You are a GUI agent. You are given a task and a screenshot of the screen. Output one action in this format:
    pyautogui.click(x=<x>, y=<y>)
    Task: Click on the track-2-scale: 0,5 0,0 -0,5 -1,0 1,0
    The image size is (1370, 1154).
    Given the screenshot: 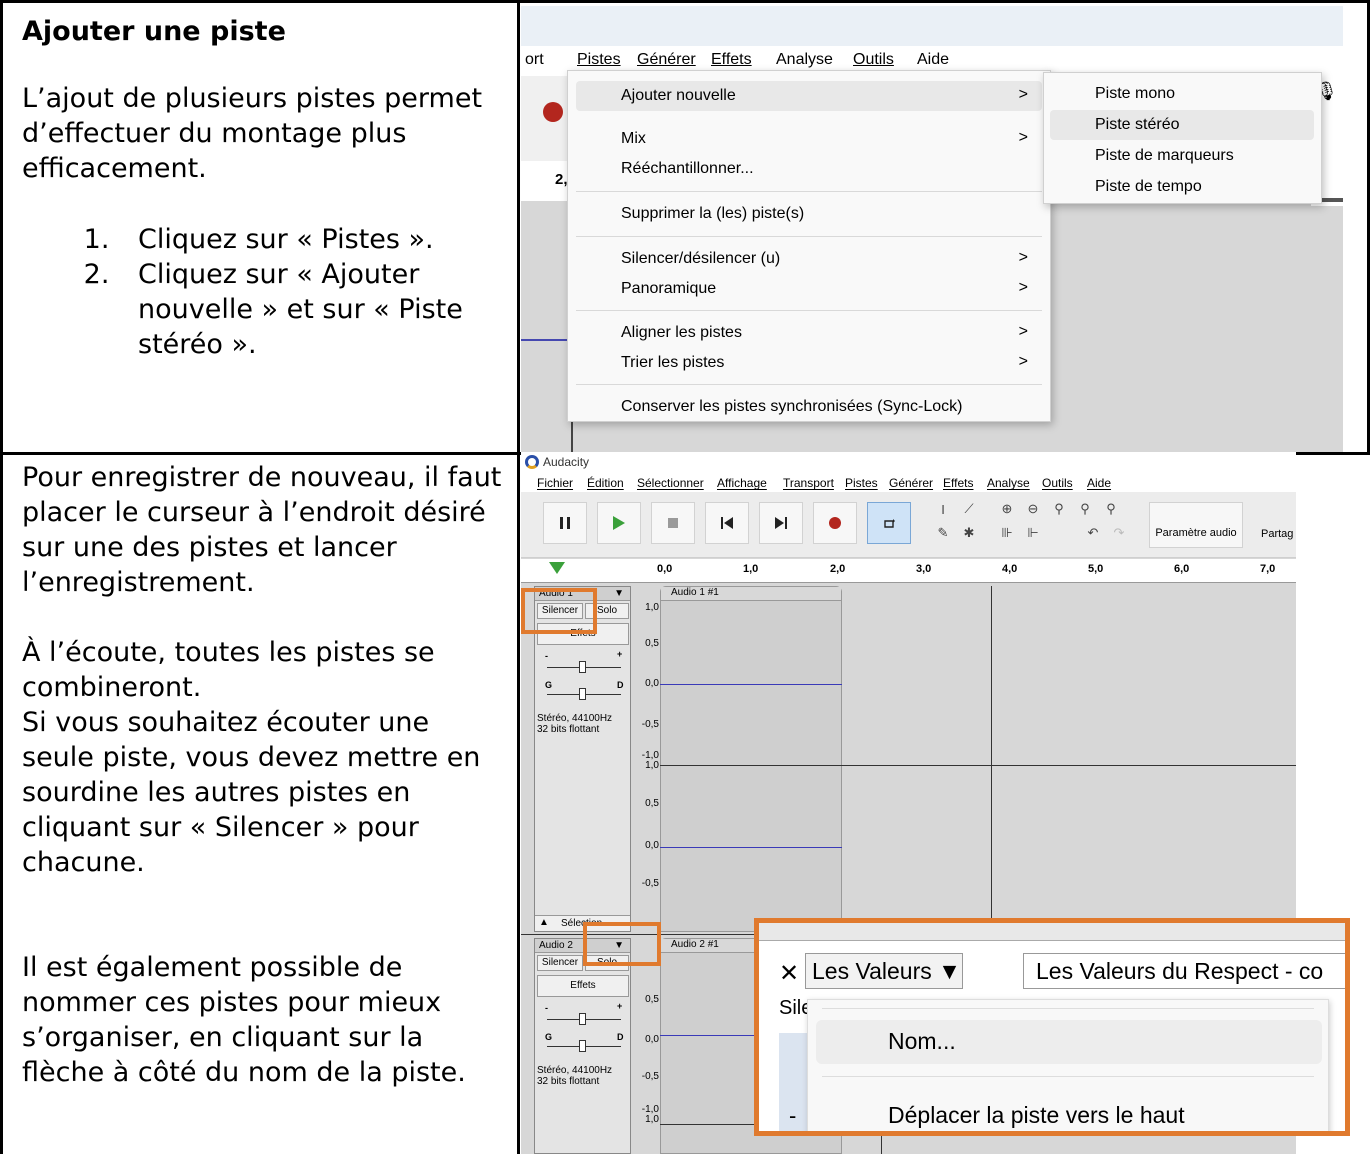 What is the action you would take?
    pyautogui.click(x=646, y=1052)
    